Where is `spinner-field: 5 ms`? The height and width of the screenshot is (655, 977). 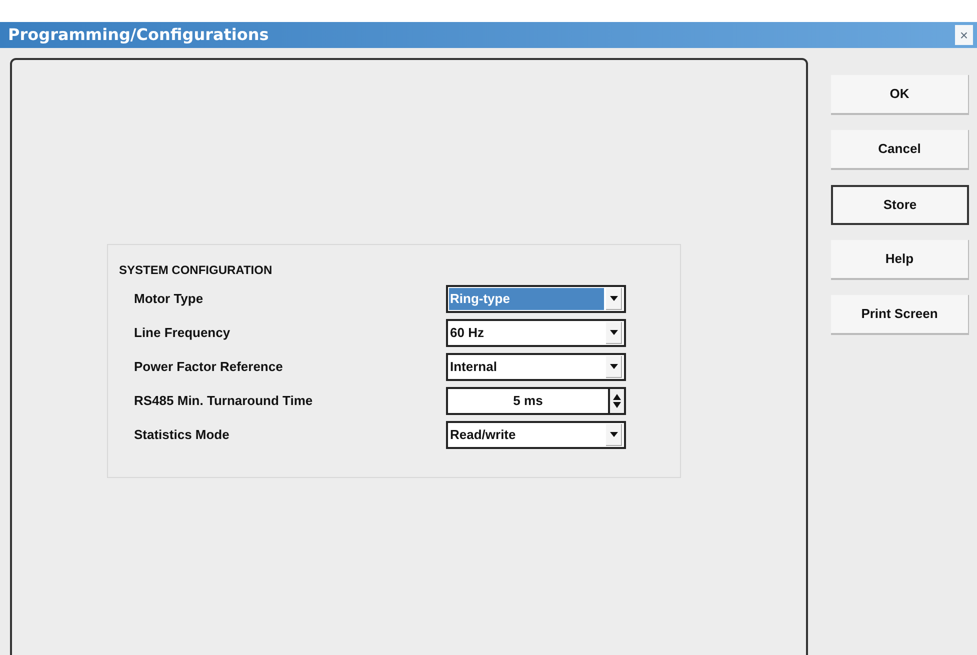
spinner-field: 5 ms is located at coordinates (536, 401).